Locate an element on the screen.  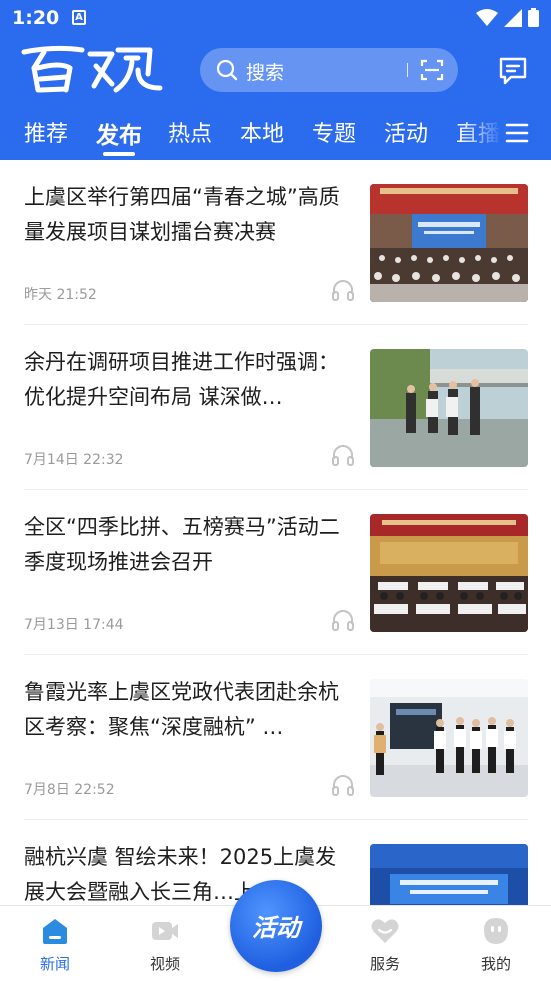
nav-service: 服务 is located at coordinates (385, 943).